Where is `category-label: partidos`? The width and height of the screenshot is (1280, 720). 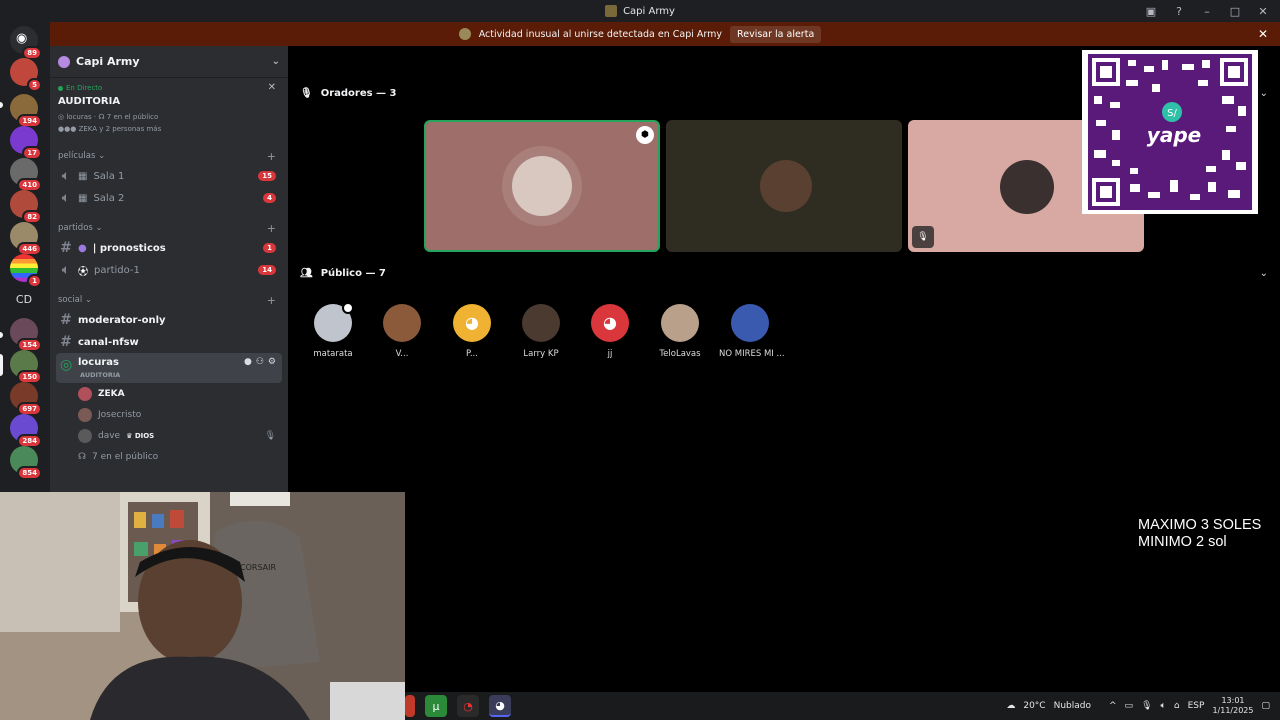
category-label: partidos is located at coordinates (75, 228).